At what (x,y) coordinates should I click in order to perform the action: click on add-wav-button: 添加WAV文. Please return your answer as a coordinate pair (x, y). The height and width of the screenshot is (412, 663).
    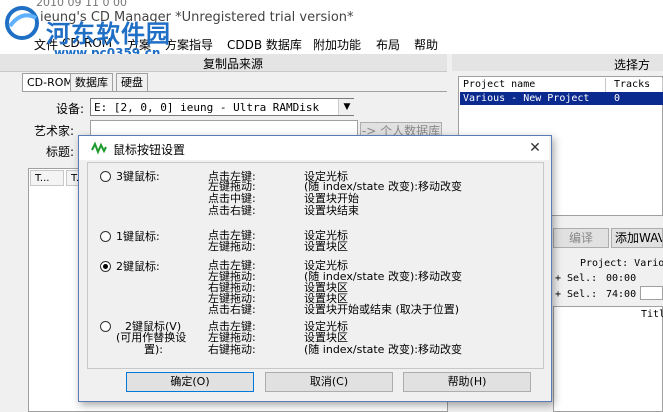
    Looking at the image, I should click on (637, 238).